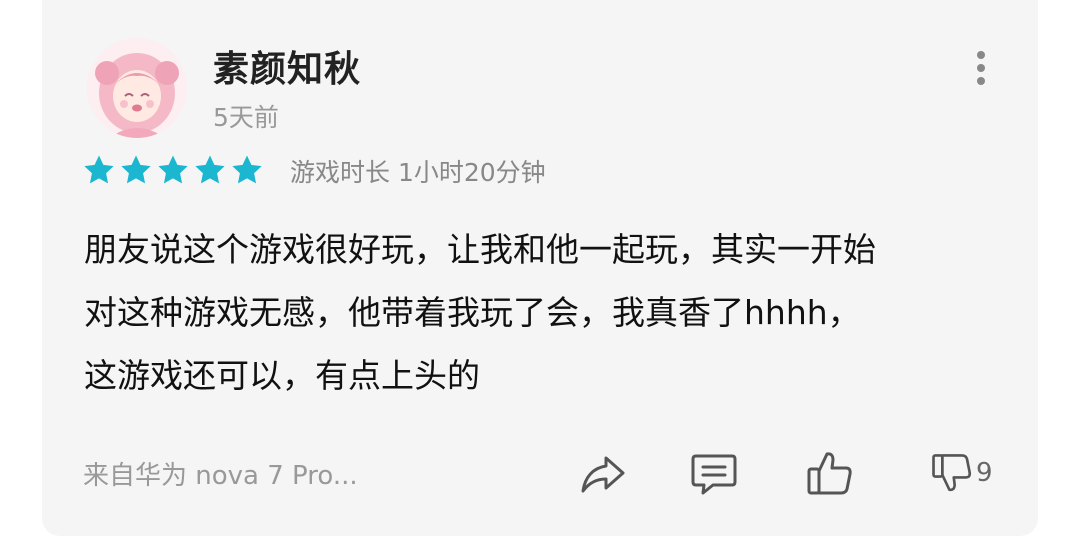  I want to click on comment-bubble-icon, so click(714, 474).